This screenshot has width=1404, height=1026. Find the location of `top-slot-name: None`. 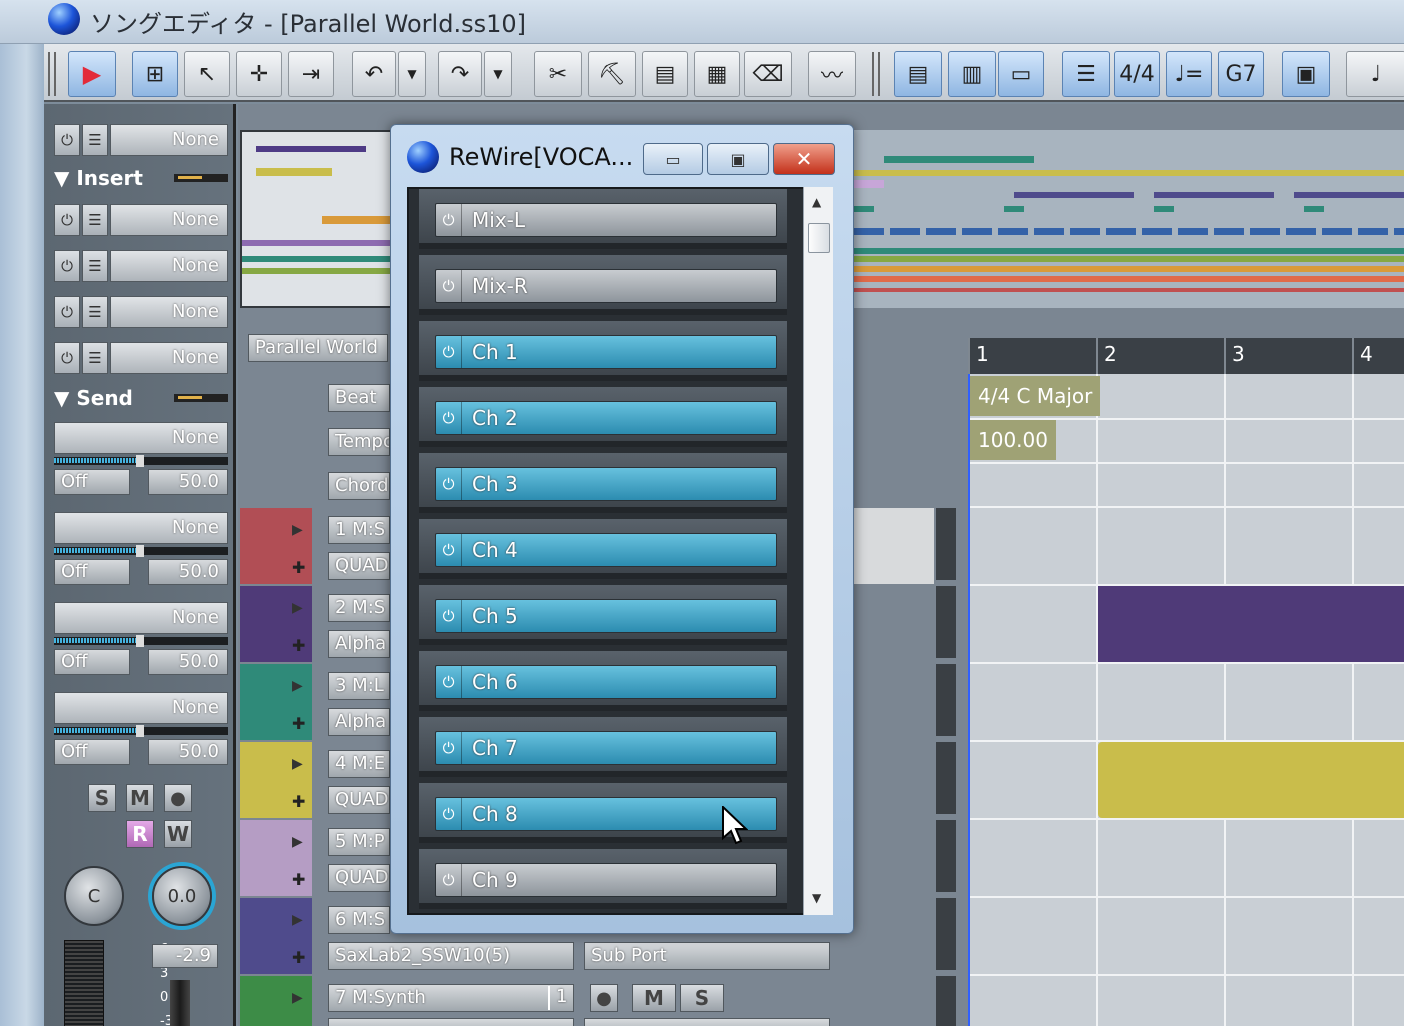

top-slot-name: None is located at coordinates (169, 140).